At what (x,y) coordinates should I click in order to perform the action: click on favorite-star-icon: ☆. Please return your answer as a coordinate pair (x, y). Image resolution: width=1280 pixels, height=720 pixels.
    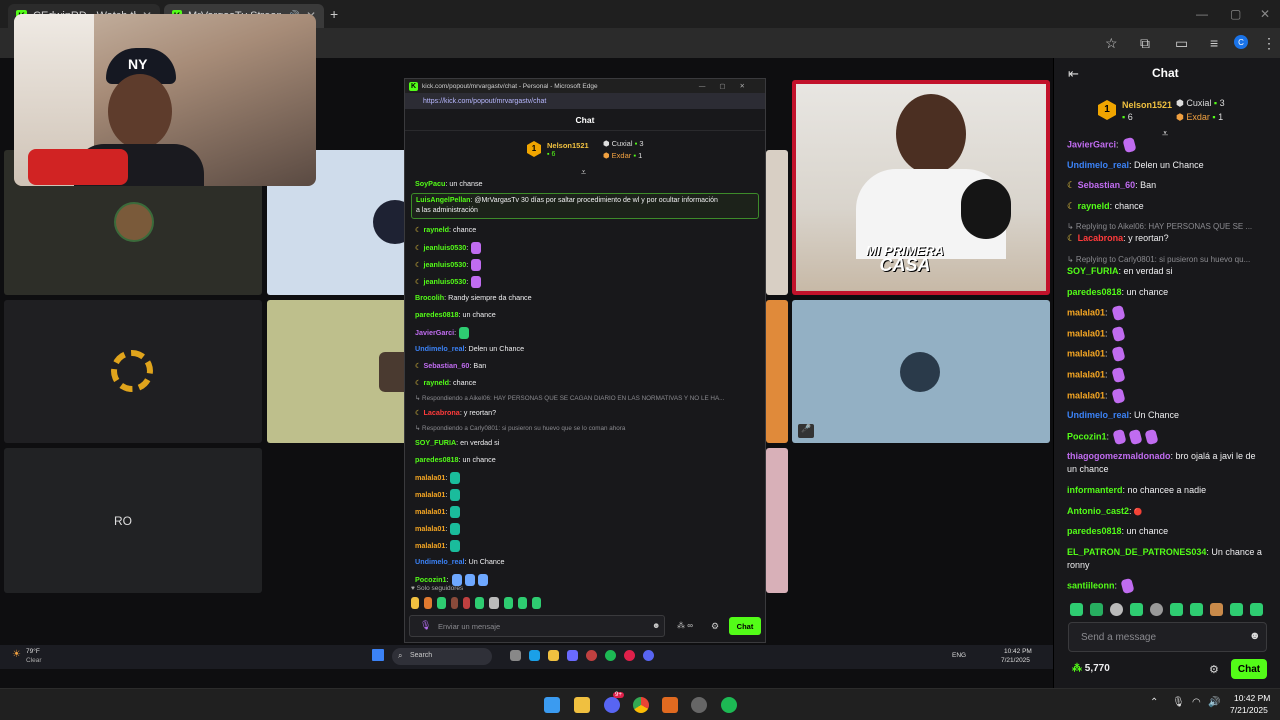
    Looking at the image, I should click on (1111, 43).